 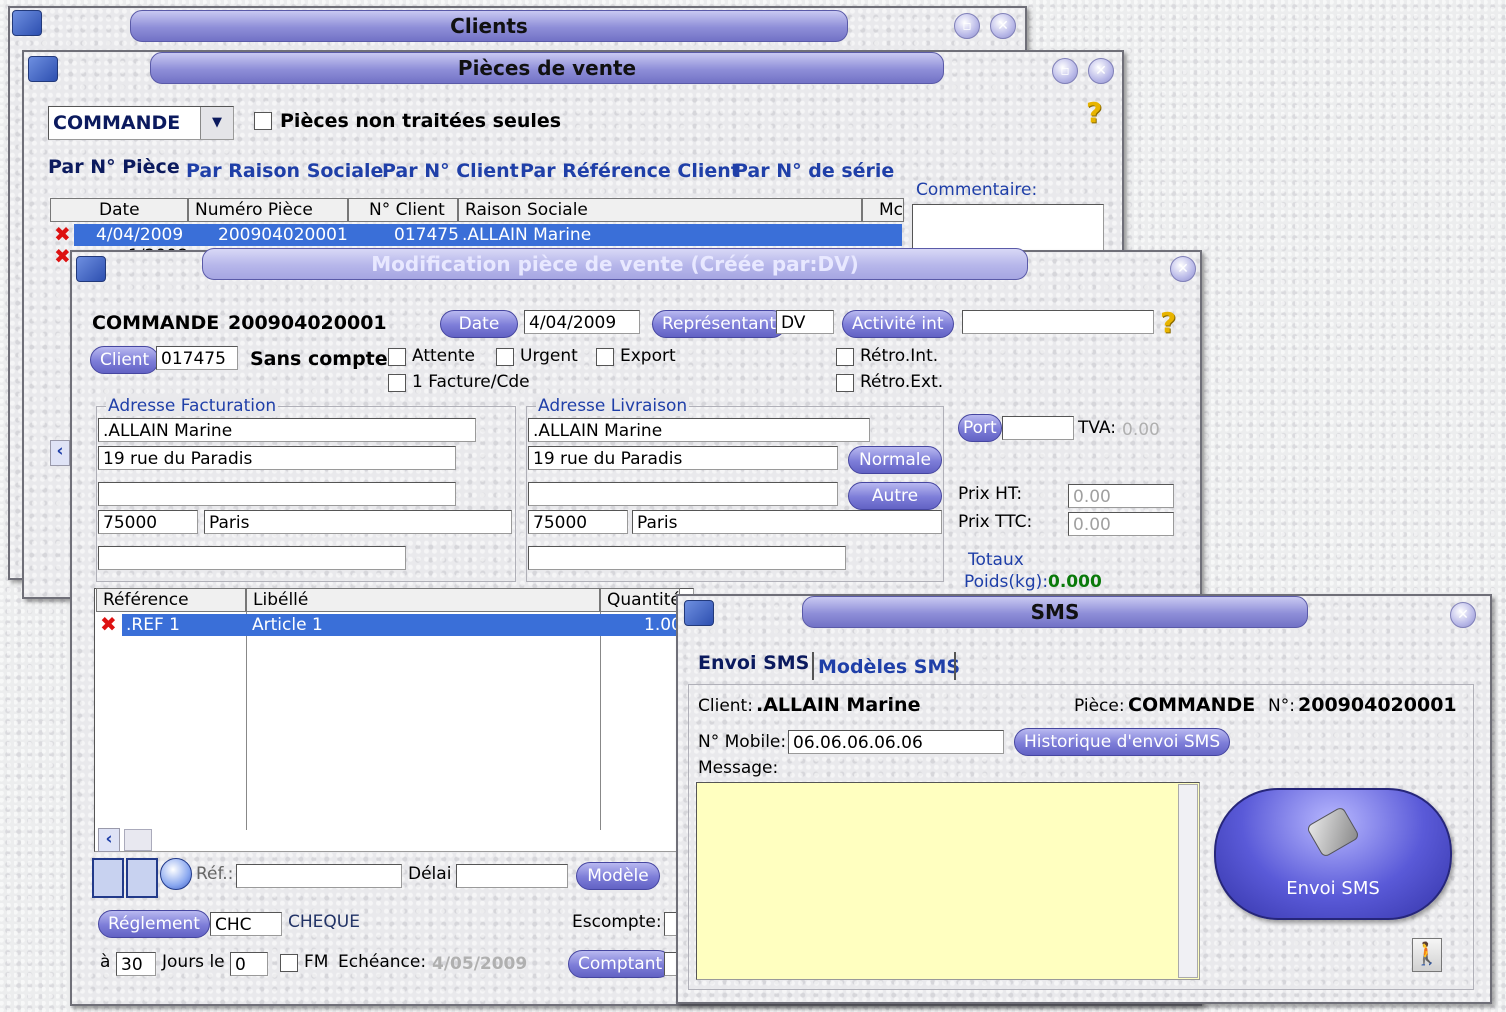 What do you see at coordinates (114, 167) in the screenshot?
I see `tab-par-numero: Par N° Pièce` at bounding box center [114, 167].